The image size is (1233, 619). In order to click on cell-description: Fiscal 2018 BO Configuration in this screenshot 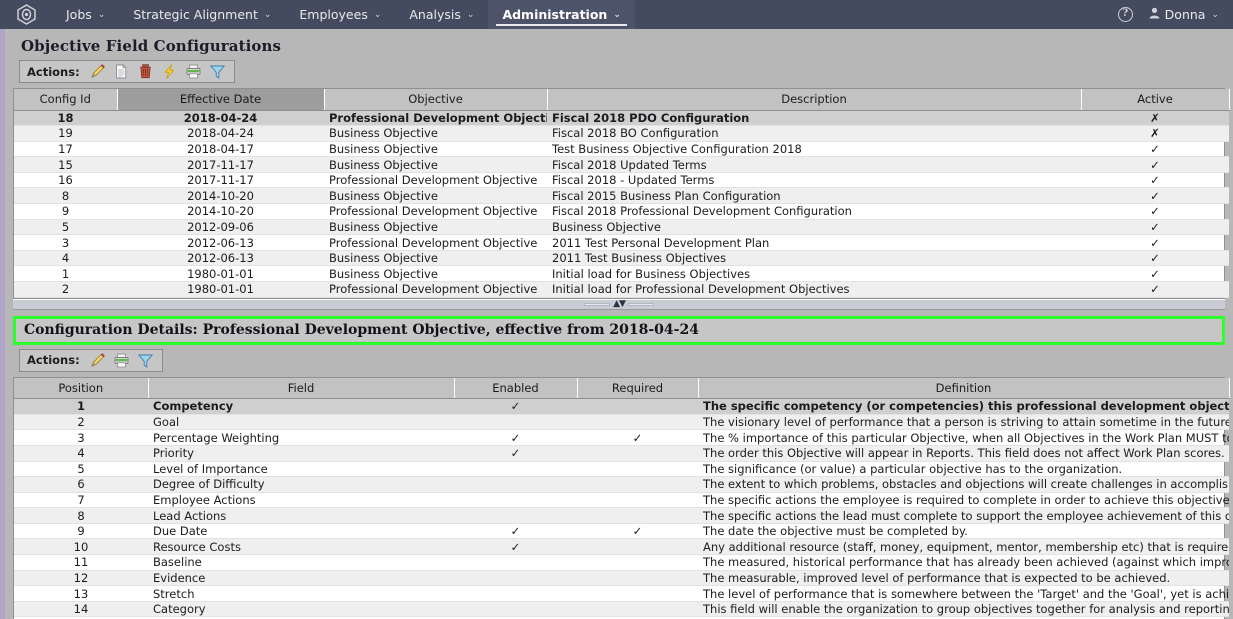, I will do `click(814, 133)`.